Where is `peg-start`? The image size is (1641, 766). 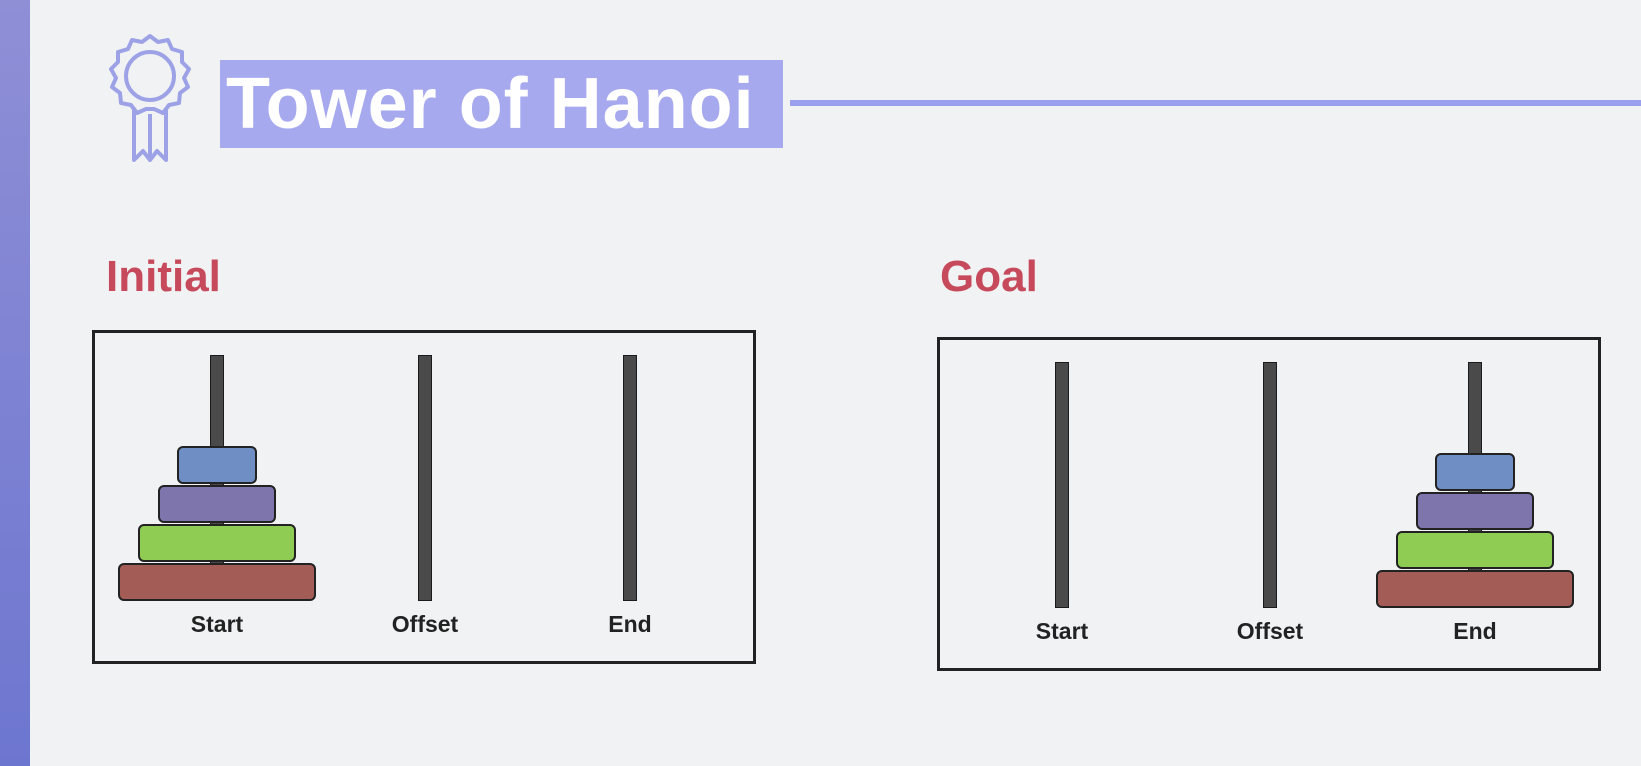 peg-start is located at coordinates (1062, 485).